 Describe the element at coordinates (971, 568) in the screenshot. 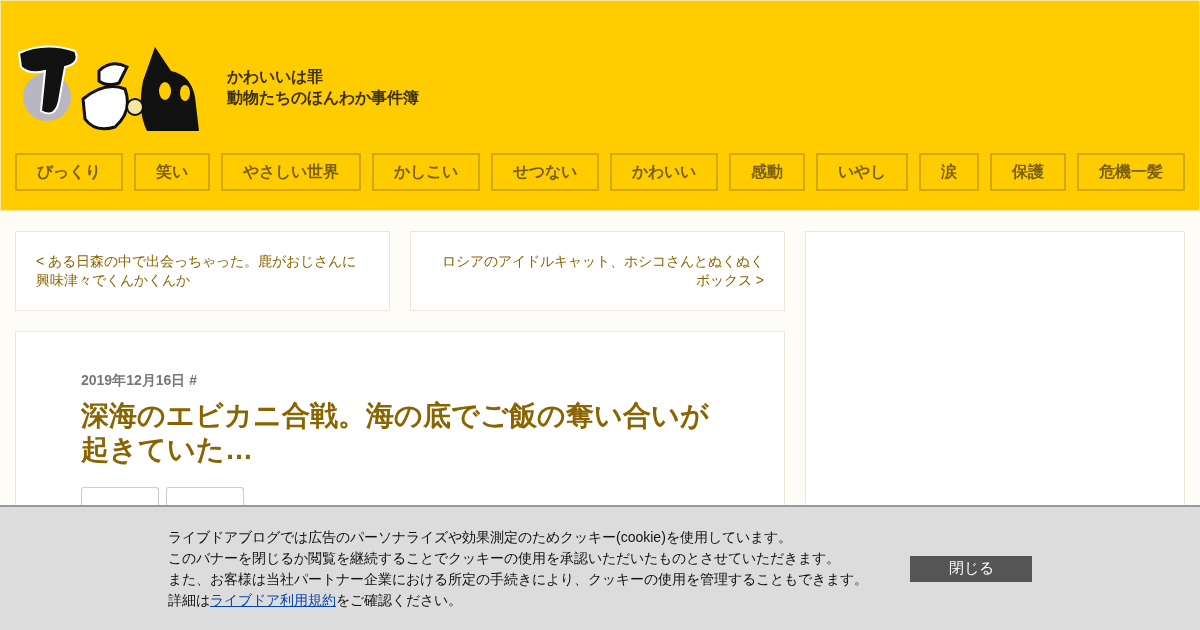

I see `close-button: 閉じる` at that location.